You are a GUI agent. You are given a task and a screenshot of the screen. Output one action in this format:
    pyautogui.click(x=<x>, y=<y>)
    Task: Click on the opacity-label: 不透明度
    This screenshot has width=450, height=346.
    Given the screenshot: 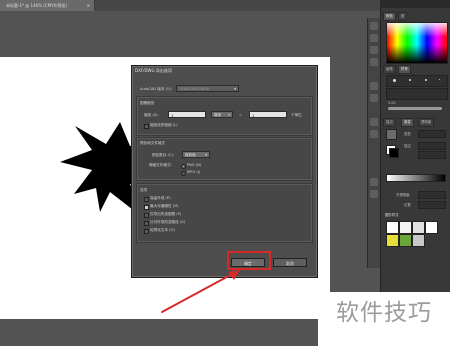 What is the action you would take?
    pyautogui.click(x=403, y=195)
    